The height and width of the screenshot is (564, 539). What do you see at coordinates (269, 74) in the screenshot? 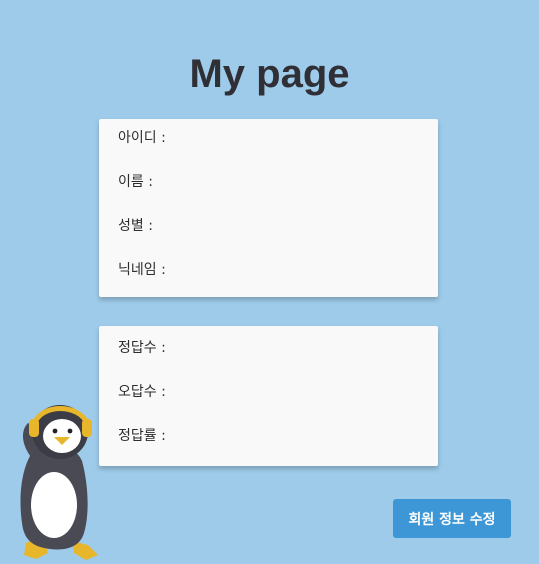
I see `page-title: My page` at bounding box center [269, 74].